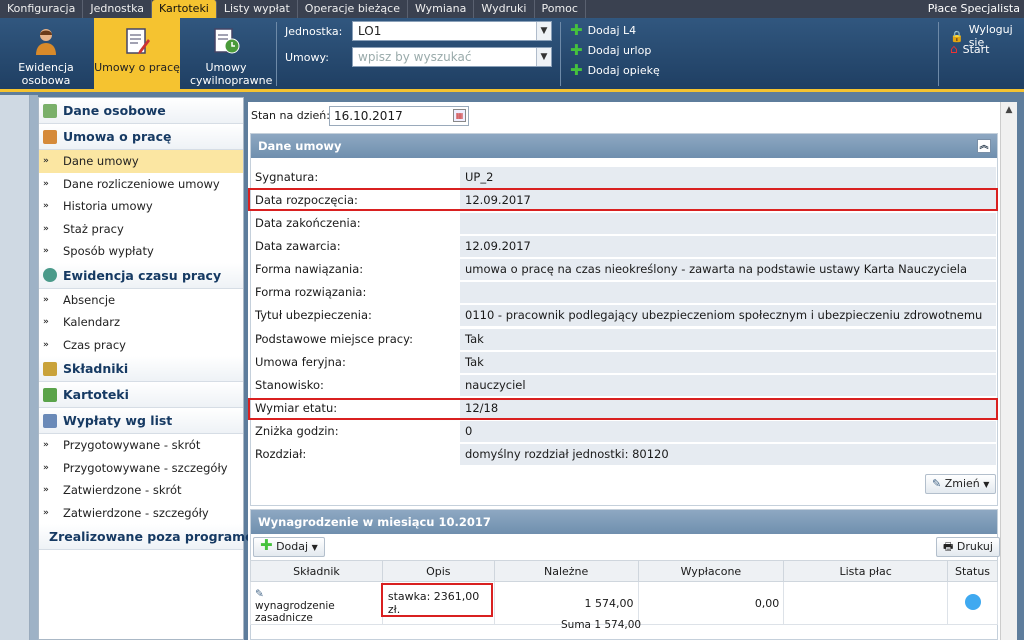 The image size is (1024, 640). I want to click on sidebar-item-kalendarz: » Kalendarz, so click(141, 322).